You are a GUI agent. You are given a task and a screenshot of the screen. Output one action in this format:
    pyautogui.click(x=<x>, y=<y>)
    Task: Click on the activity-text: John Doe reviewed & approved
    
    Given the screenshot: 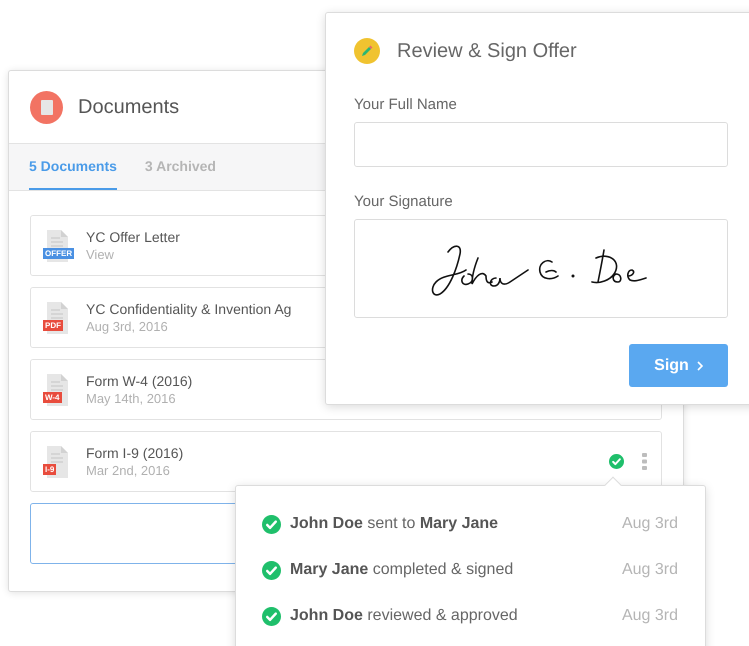 What is the action you would take?
    pyautogui.click(x=404, y=616)
    